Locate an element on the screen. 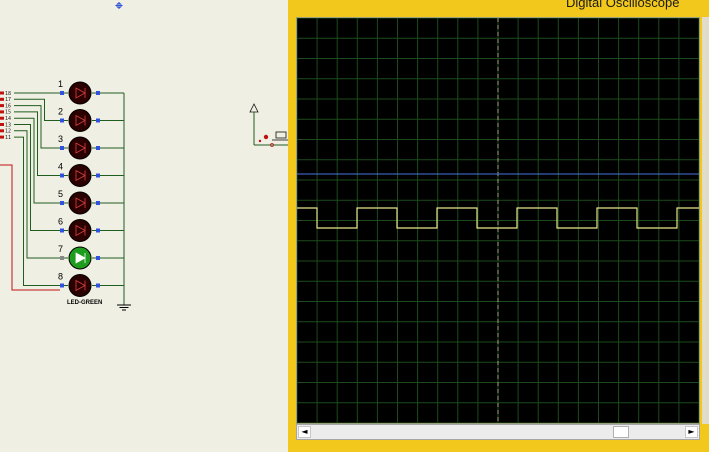 Image resolution: width=709 pixels, height=452 pixels. led-1: 1 is located at coordinates (79, 92).